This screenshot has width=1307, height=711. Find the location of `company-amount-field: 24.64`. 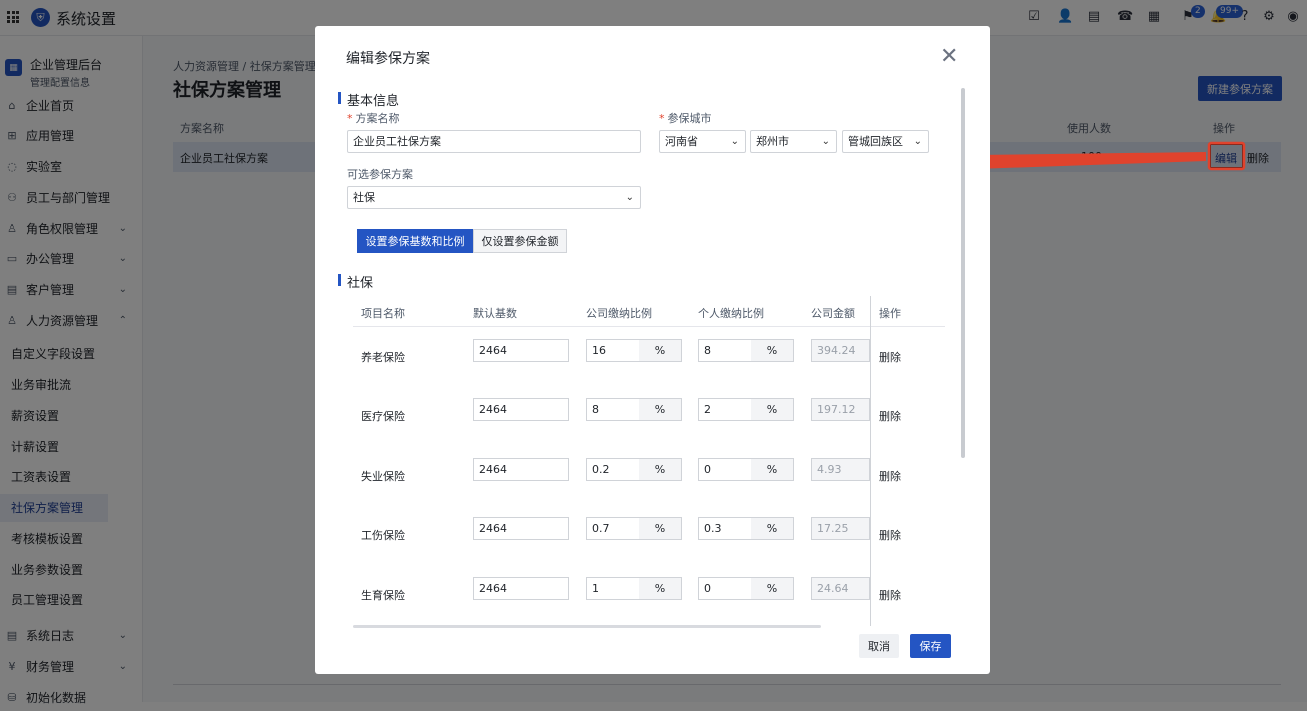

company-amount-field: 24.64 is located at coordinates (840, 588).